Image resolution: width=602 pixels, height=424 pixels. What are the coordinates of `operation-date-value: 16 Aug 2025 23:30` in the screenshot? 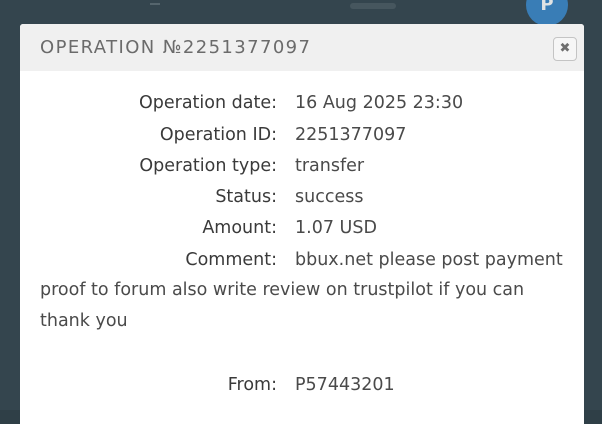 It's located at (379, 103).